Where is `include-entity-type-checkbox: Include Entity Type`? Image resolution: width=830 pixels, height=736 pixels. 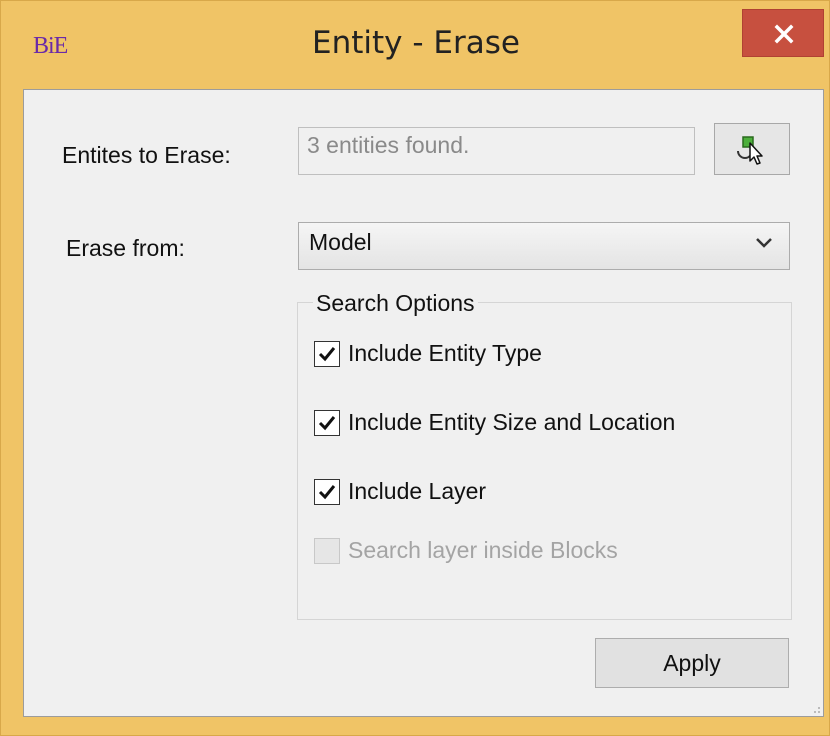
include-entity-type-checkbox: Include Entity Type is located at coordinates (428, 353).